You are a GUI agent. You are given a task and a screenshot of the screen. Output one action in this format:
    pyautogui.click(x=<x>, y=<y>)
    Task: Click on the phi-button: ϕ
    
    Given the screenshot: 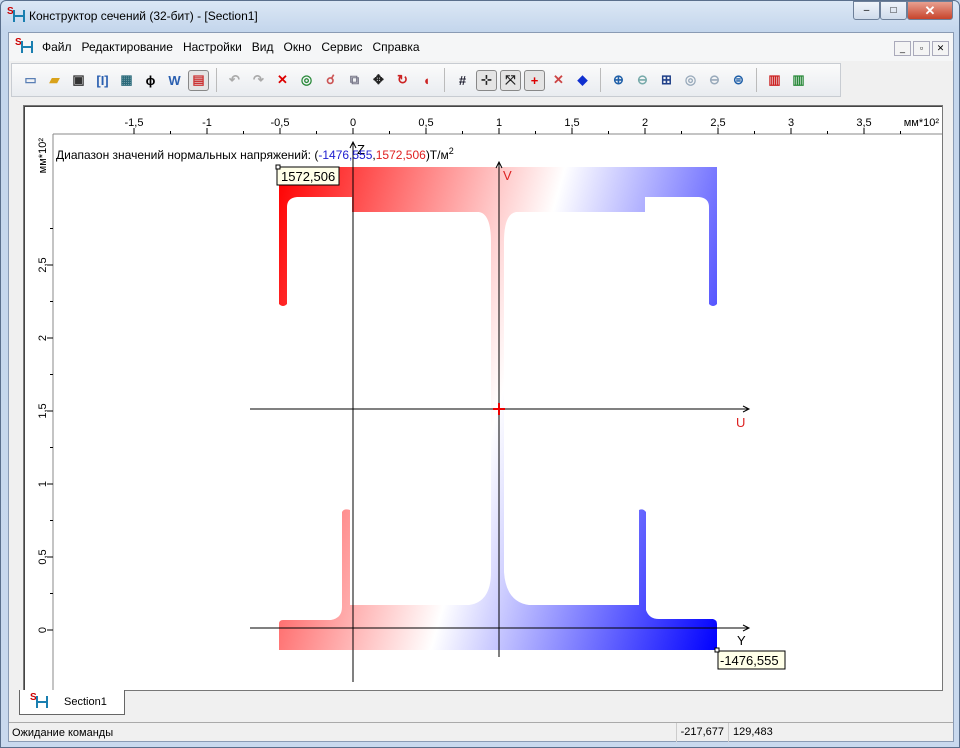 What is the action you would take?
    pyautogui.click(x=150, y=80)
    